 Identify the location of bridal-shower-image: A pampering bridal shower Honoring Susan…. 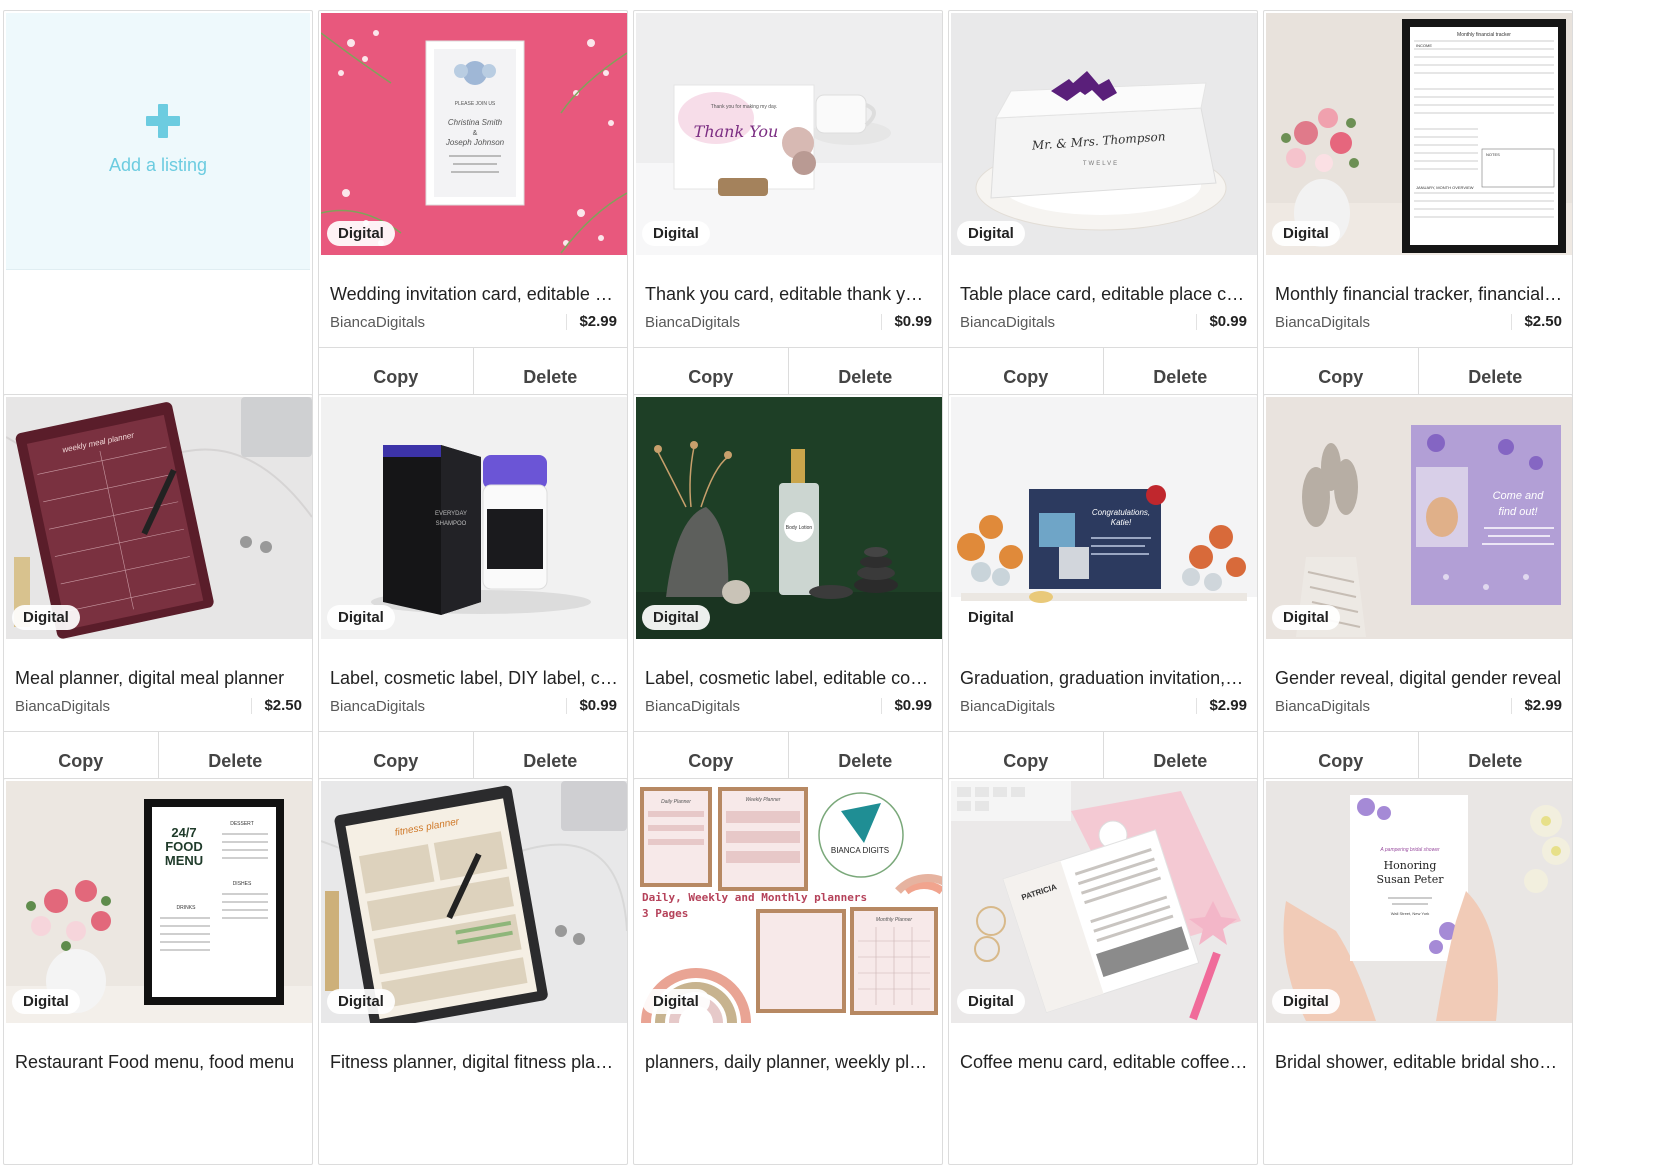
(1419, 902).